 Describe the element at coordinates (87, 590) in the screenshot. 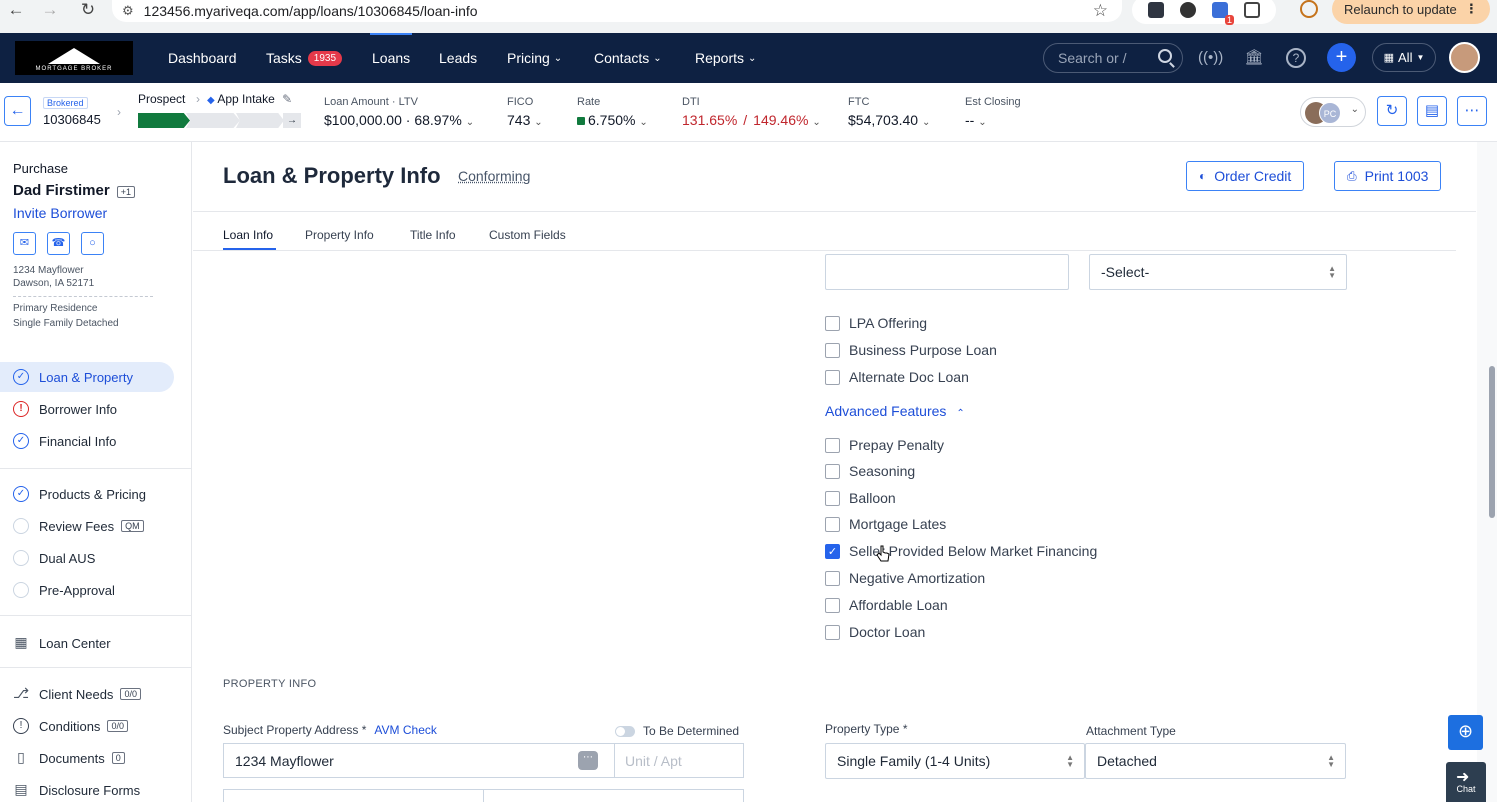

I see `sidebar-item-pre-approval: Pre-Approval` at that location.